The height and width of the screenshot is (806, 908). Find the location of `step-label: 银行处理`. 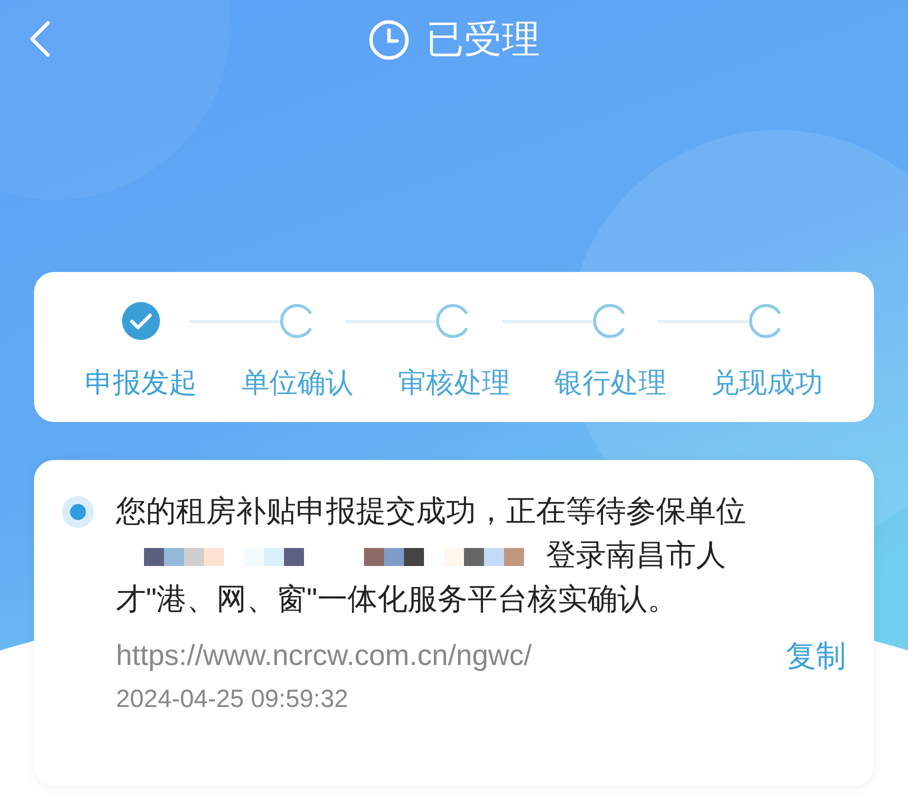

step-label: 银行处理 is located at coordinates (610, 383).